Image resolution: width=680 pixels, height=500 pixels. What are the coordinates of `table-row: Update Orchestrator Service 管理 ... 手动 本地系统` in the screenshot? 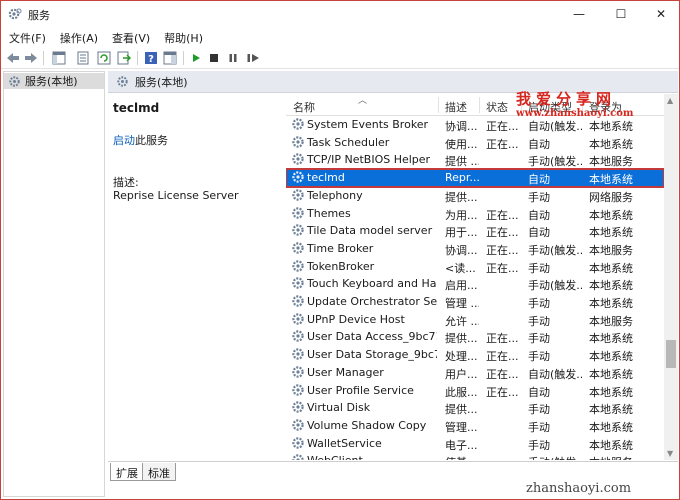 It's located at (475, 302).